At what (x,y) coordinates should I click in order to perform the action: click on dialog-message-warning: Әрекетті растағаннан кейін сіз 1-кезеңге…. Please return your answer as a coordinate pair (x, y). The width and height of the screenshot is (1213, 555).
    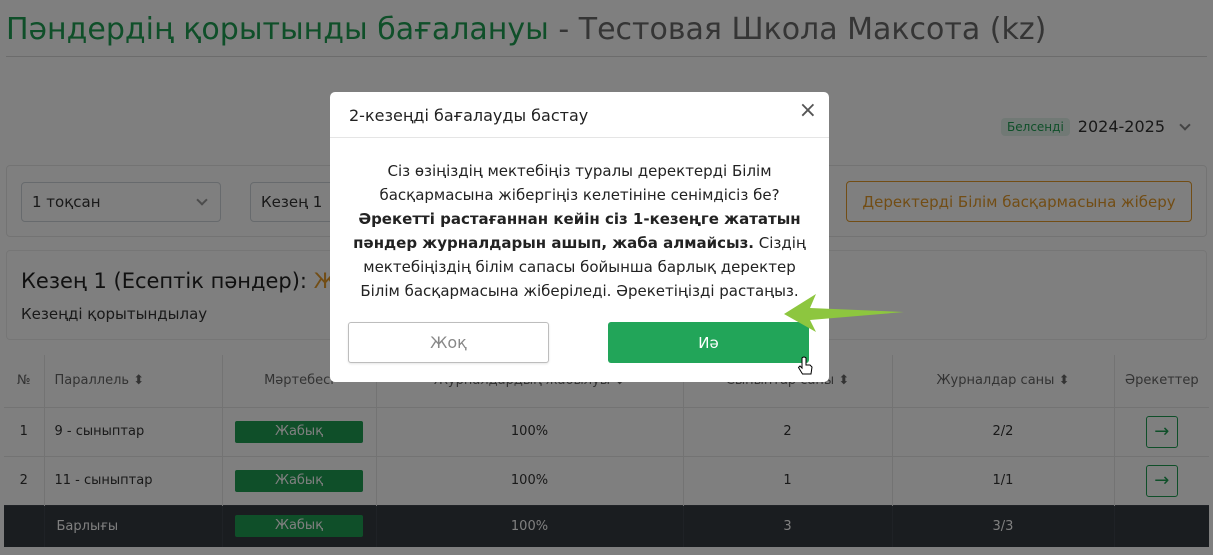
    Looking at the image, I should click on (577, 231).